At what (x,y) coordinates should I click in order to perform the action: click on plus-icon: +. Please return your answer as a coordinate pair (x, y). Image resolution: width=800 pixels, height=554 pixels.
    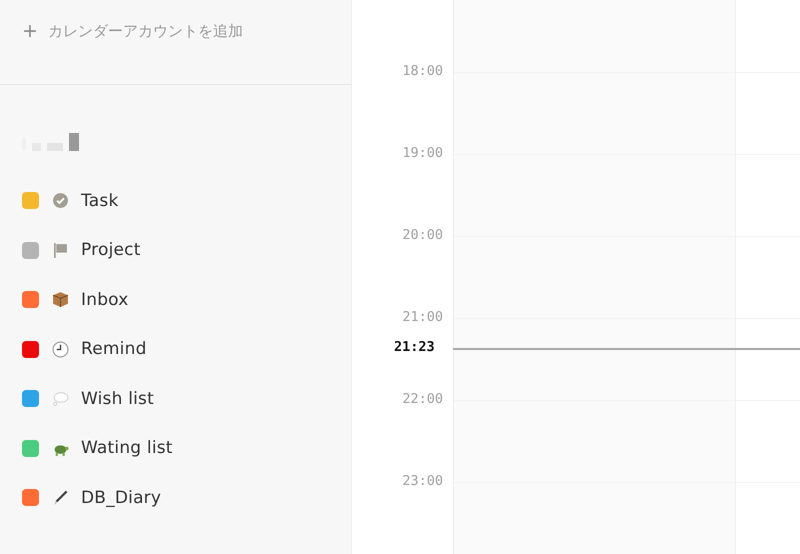
    Looking at the image, I should click on (30, 31).